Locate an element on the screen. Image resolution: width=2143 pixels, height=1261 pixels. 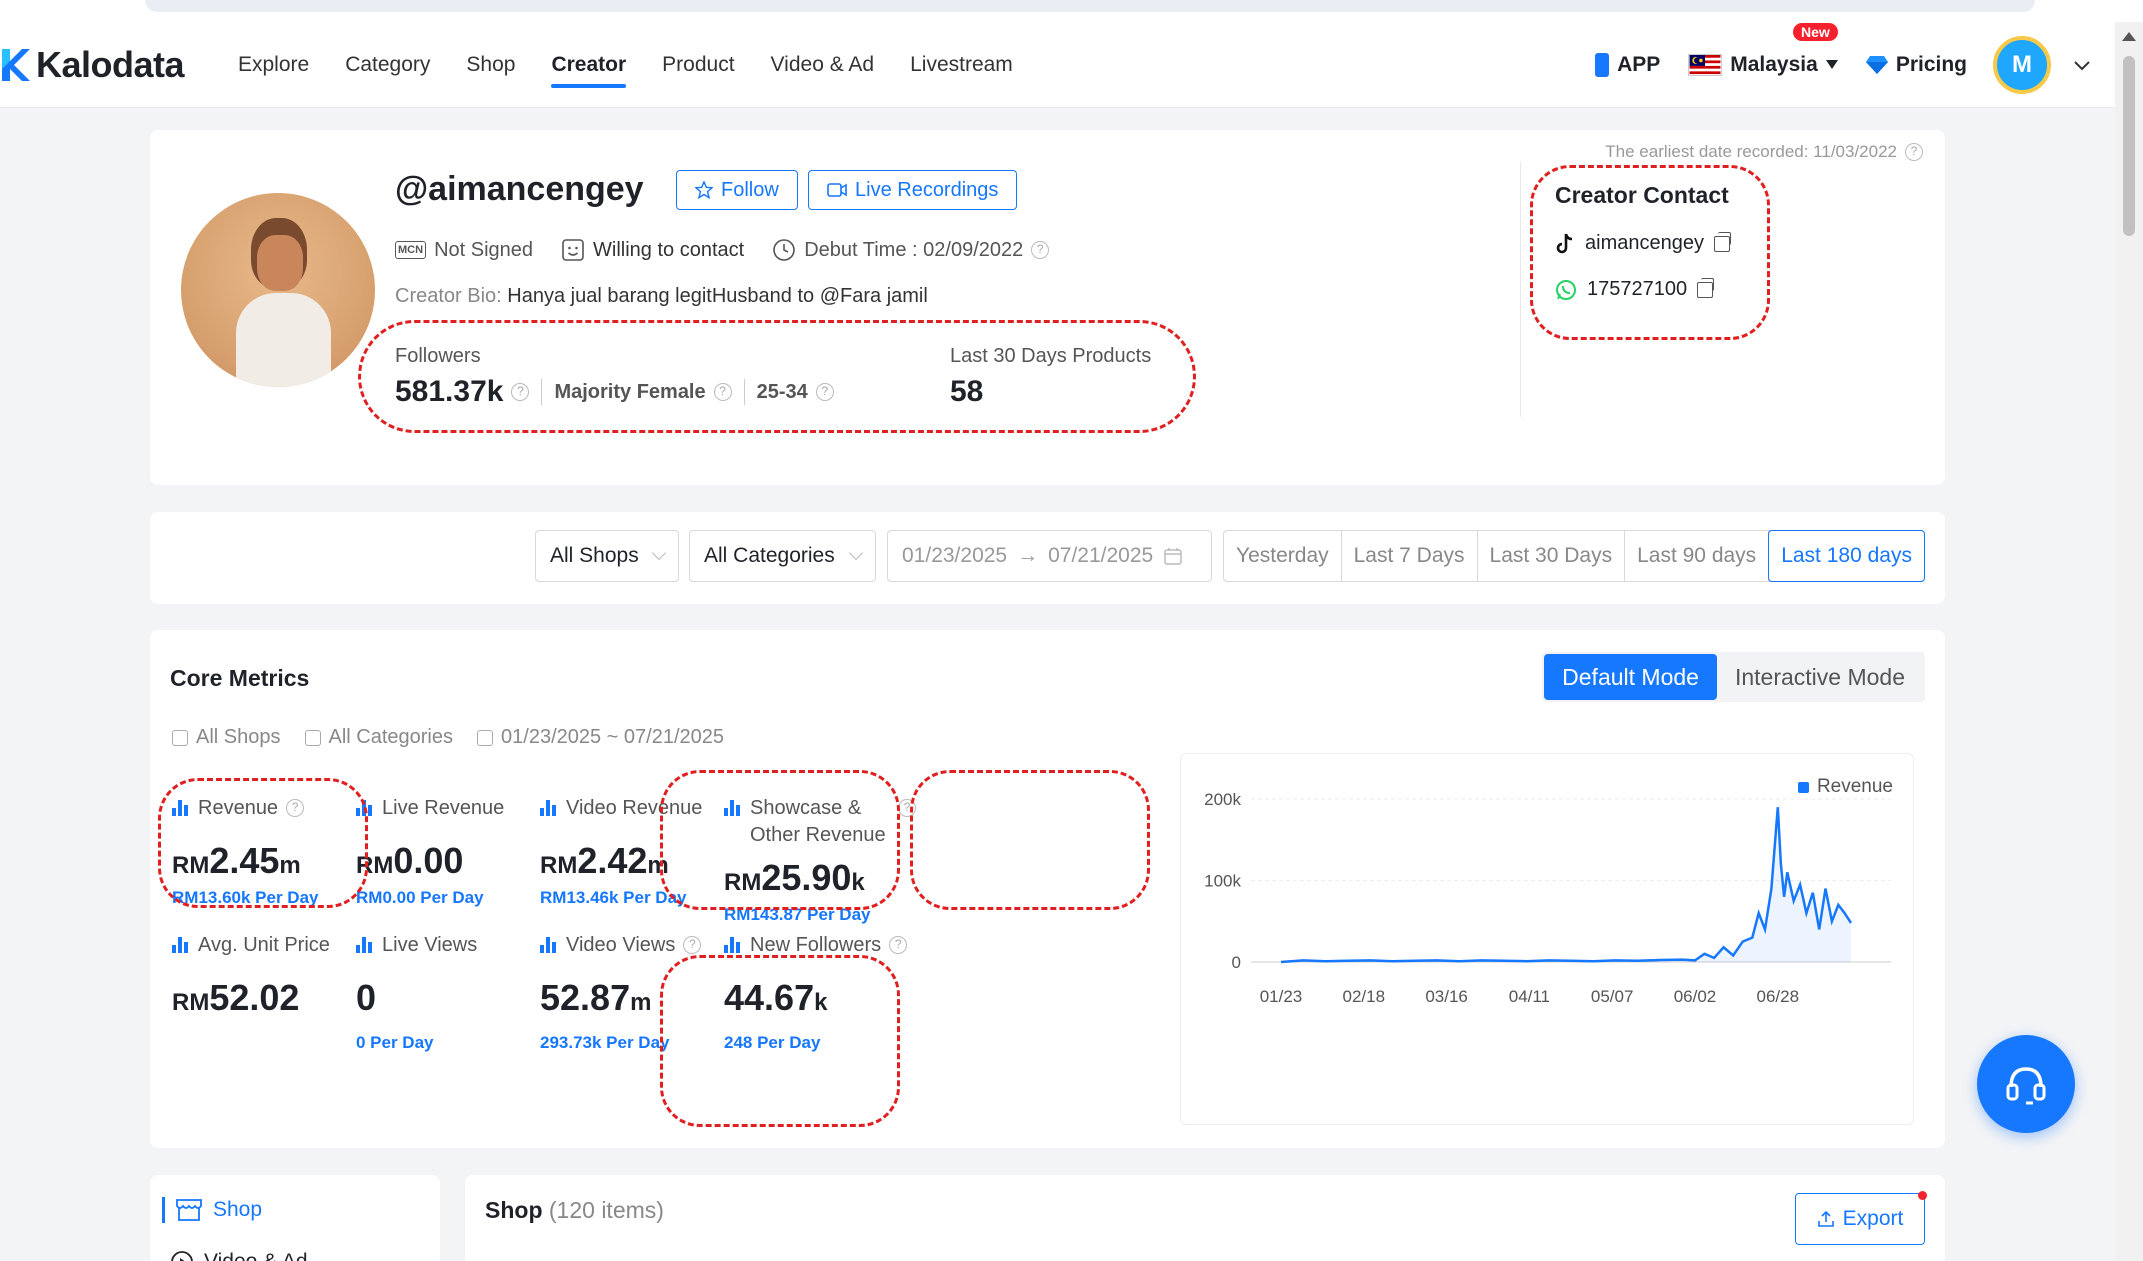
shop-section-title: Shop (120 items) is located at coordinates (574, 1210).